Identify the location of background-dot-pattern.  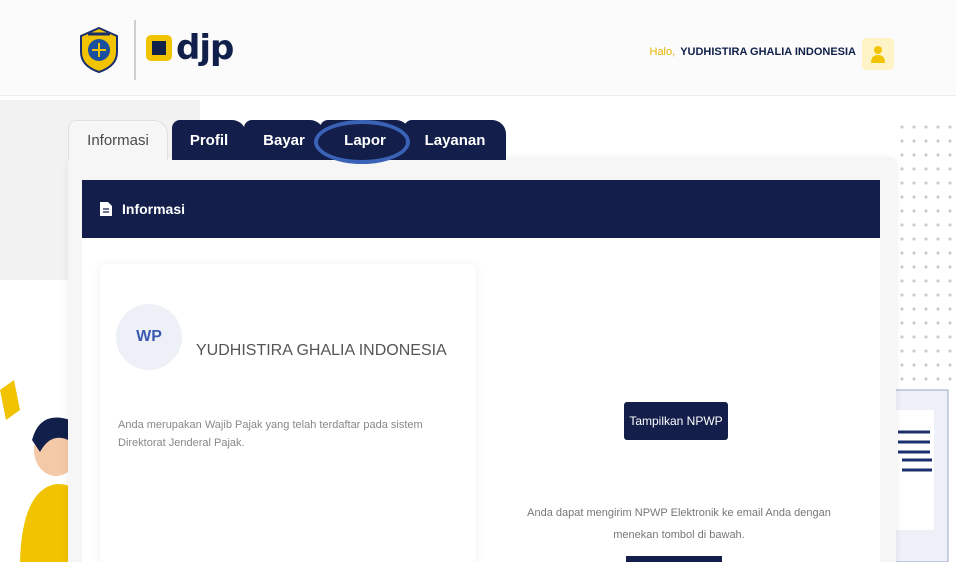
(926, 255).